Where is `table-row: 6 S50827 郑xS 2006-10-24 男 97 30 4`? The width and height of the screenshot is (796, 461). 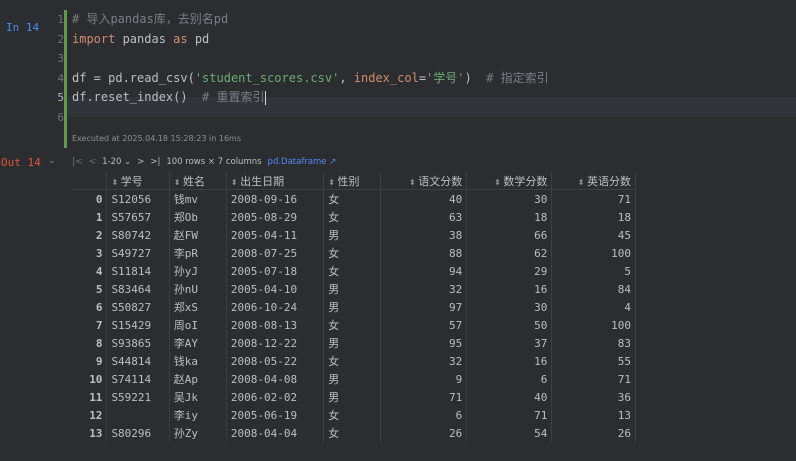
table-row: 6 S50827 郑xS 2006-10-24 男 97 30 4 is located at coordinates (354, 307).